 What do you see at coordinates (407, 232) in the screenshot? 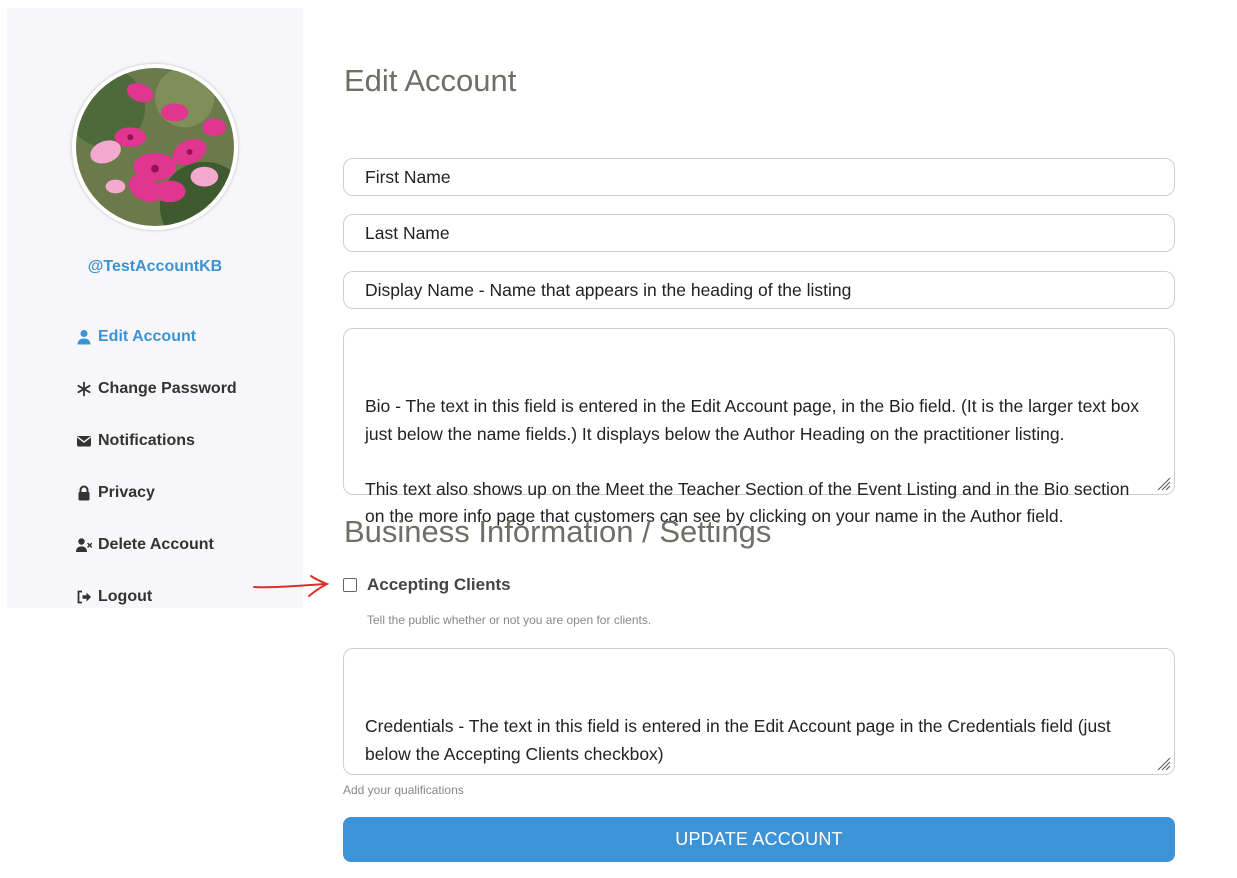
I see `last-name-value: Last Name` at bounding box center [407, 232].